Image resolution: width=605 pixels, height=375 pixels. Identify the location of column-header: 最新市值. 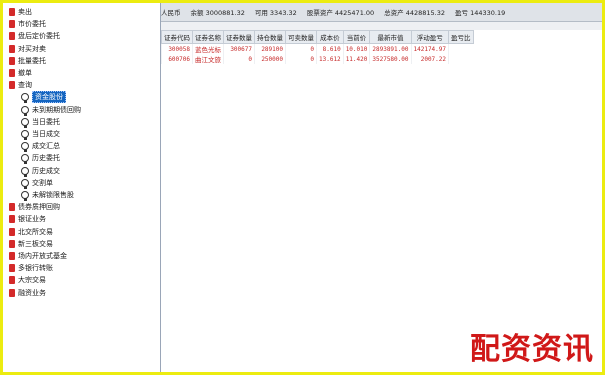
(390, 37).